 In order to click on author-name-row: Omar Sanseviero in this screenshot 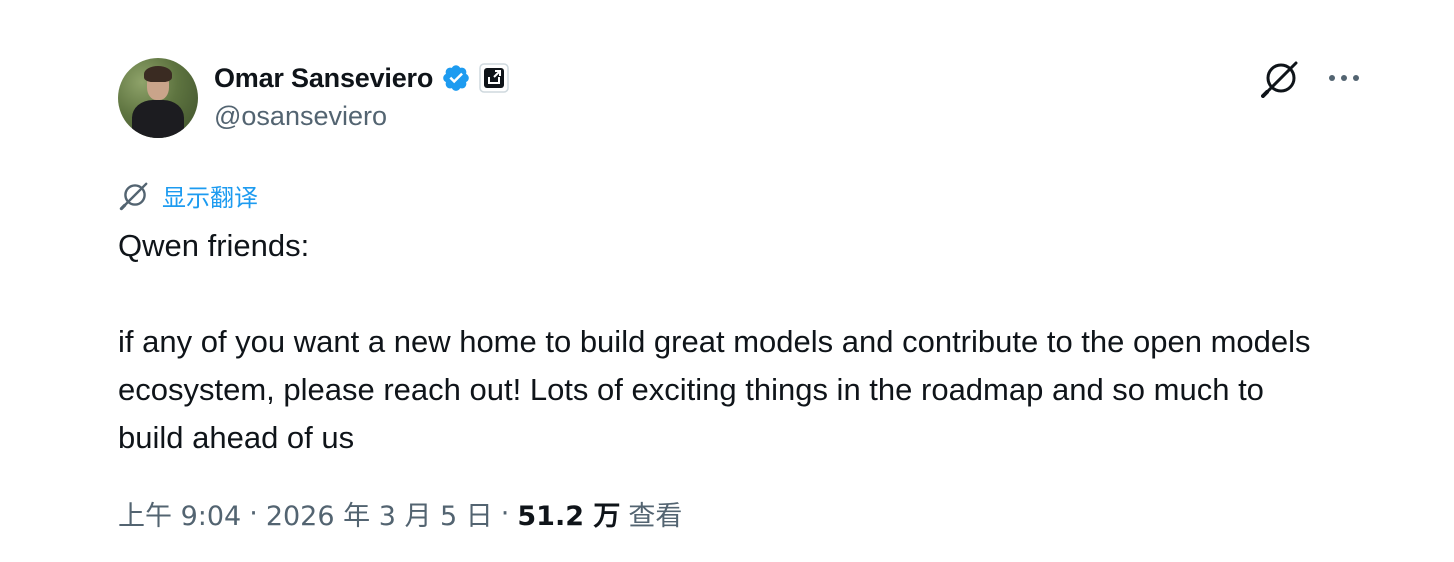, I will do `click(361, 78)`.